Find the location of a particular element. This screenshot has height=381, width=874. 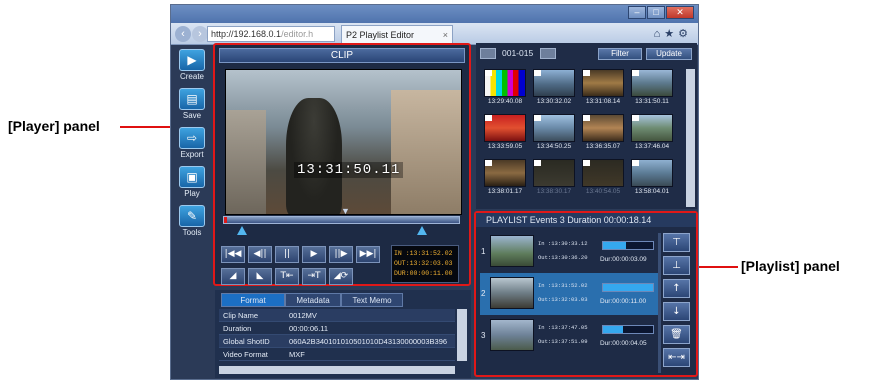

trim-out-button: ⇥T is located at coordinates (314, 276).